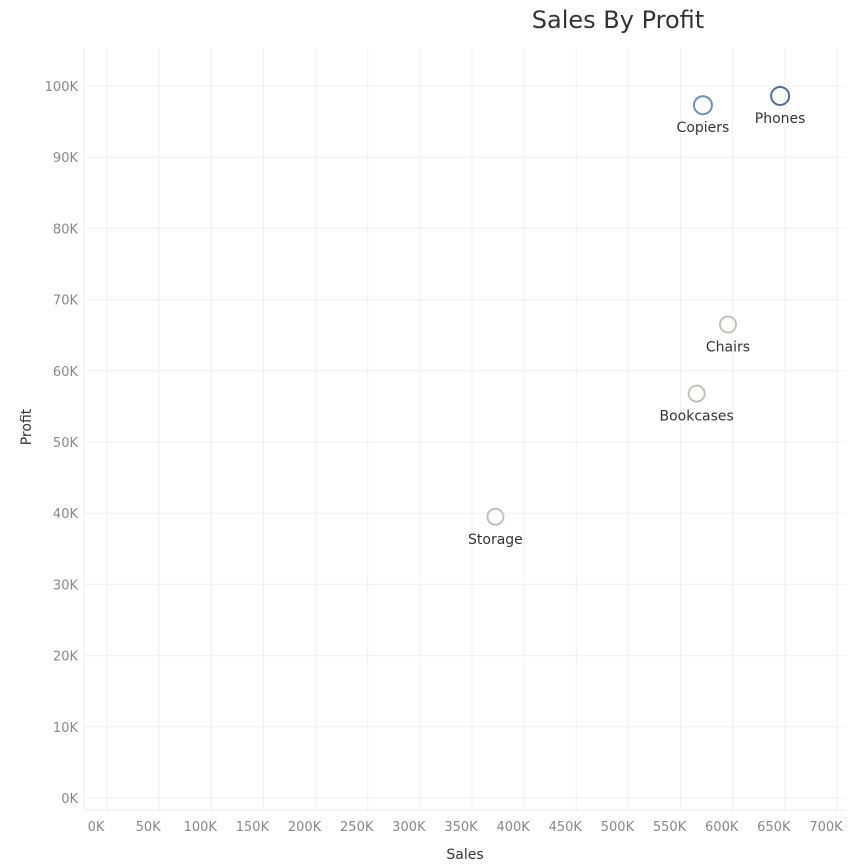  Describe the element at coordinates (66, 229) in the screenshot. I see `y-tick-label: 80K` at that location.